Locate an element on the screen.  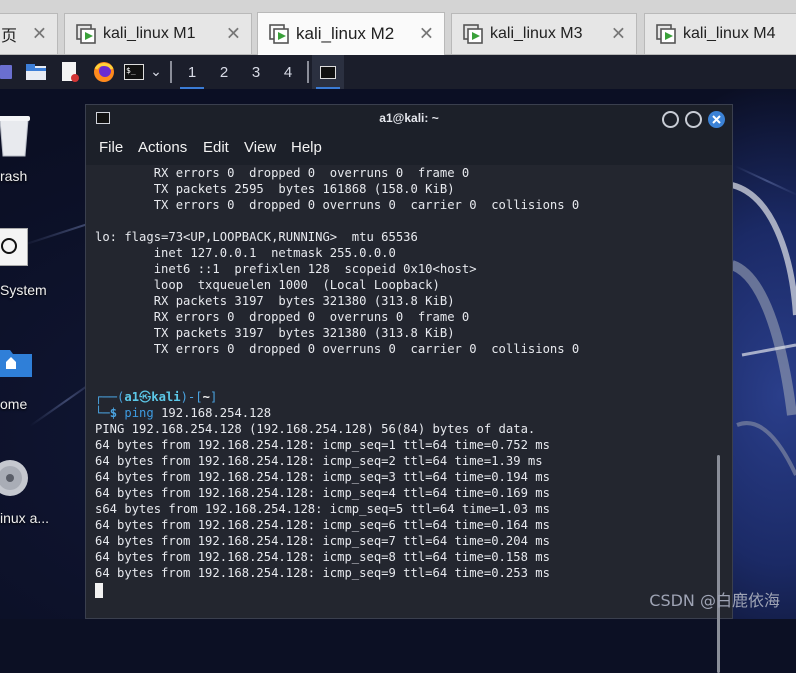
workspace-label: 2 is located at coordinates (224, 72).